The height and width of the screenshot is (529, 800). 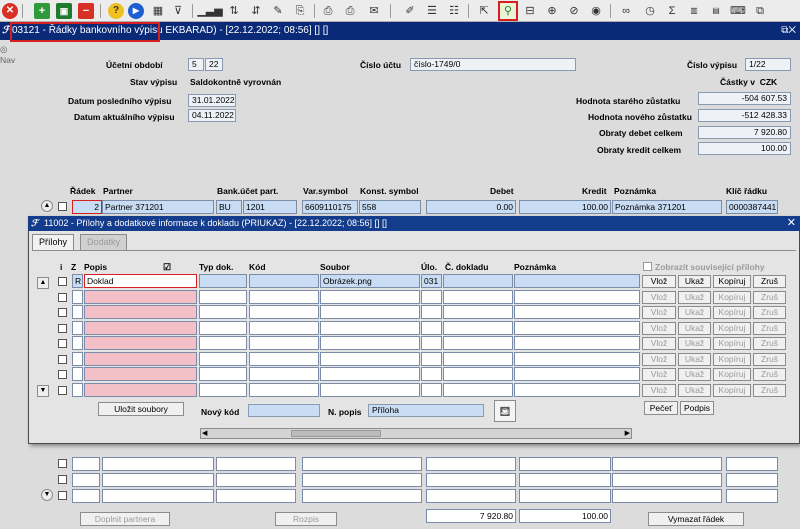 What do you see at coordinates (204, 433) in the screenshot?
I see `scroll-left-icon: ◀` at bounding box center [204, 433].